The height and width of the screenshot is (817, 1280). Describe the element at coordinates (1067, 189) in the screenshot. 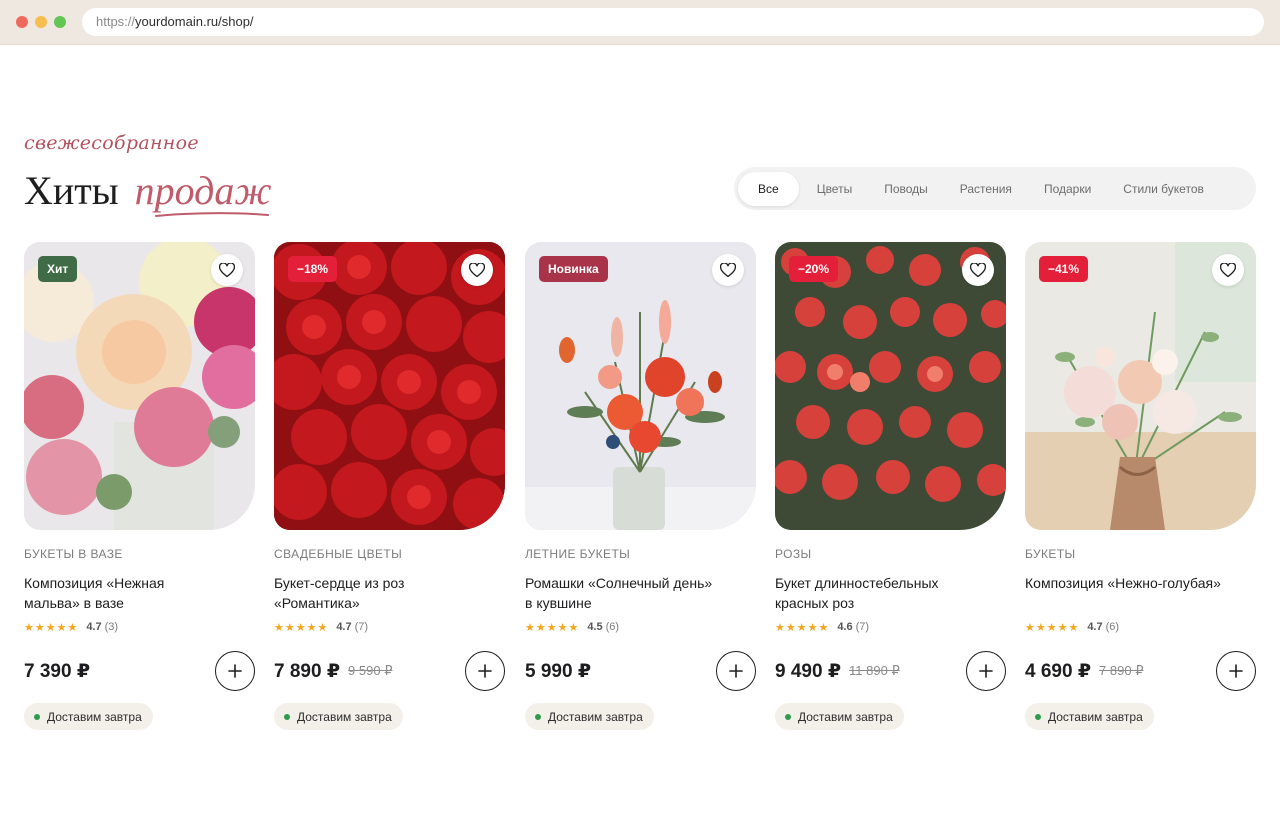

I see `tab-gifts: Подарки` at that location.